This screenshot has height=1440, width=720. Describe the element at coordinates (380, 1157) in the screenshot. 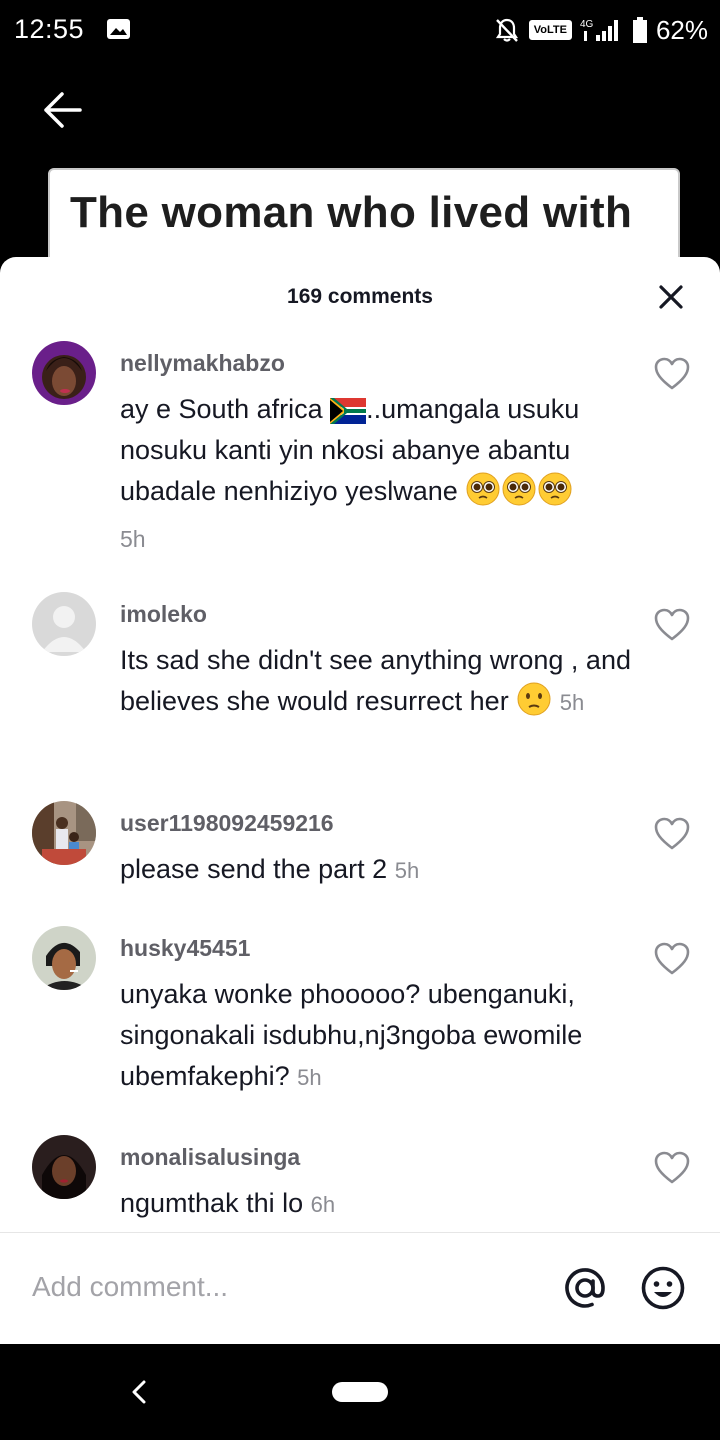

I see `comment-username: monalisalusinga` at that location.